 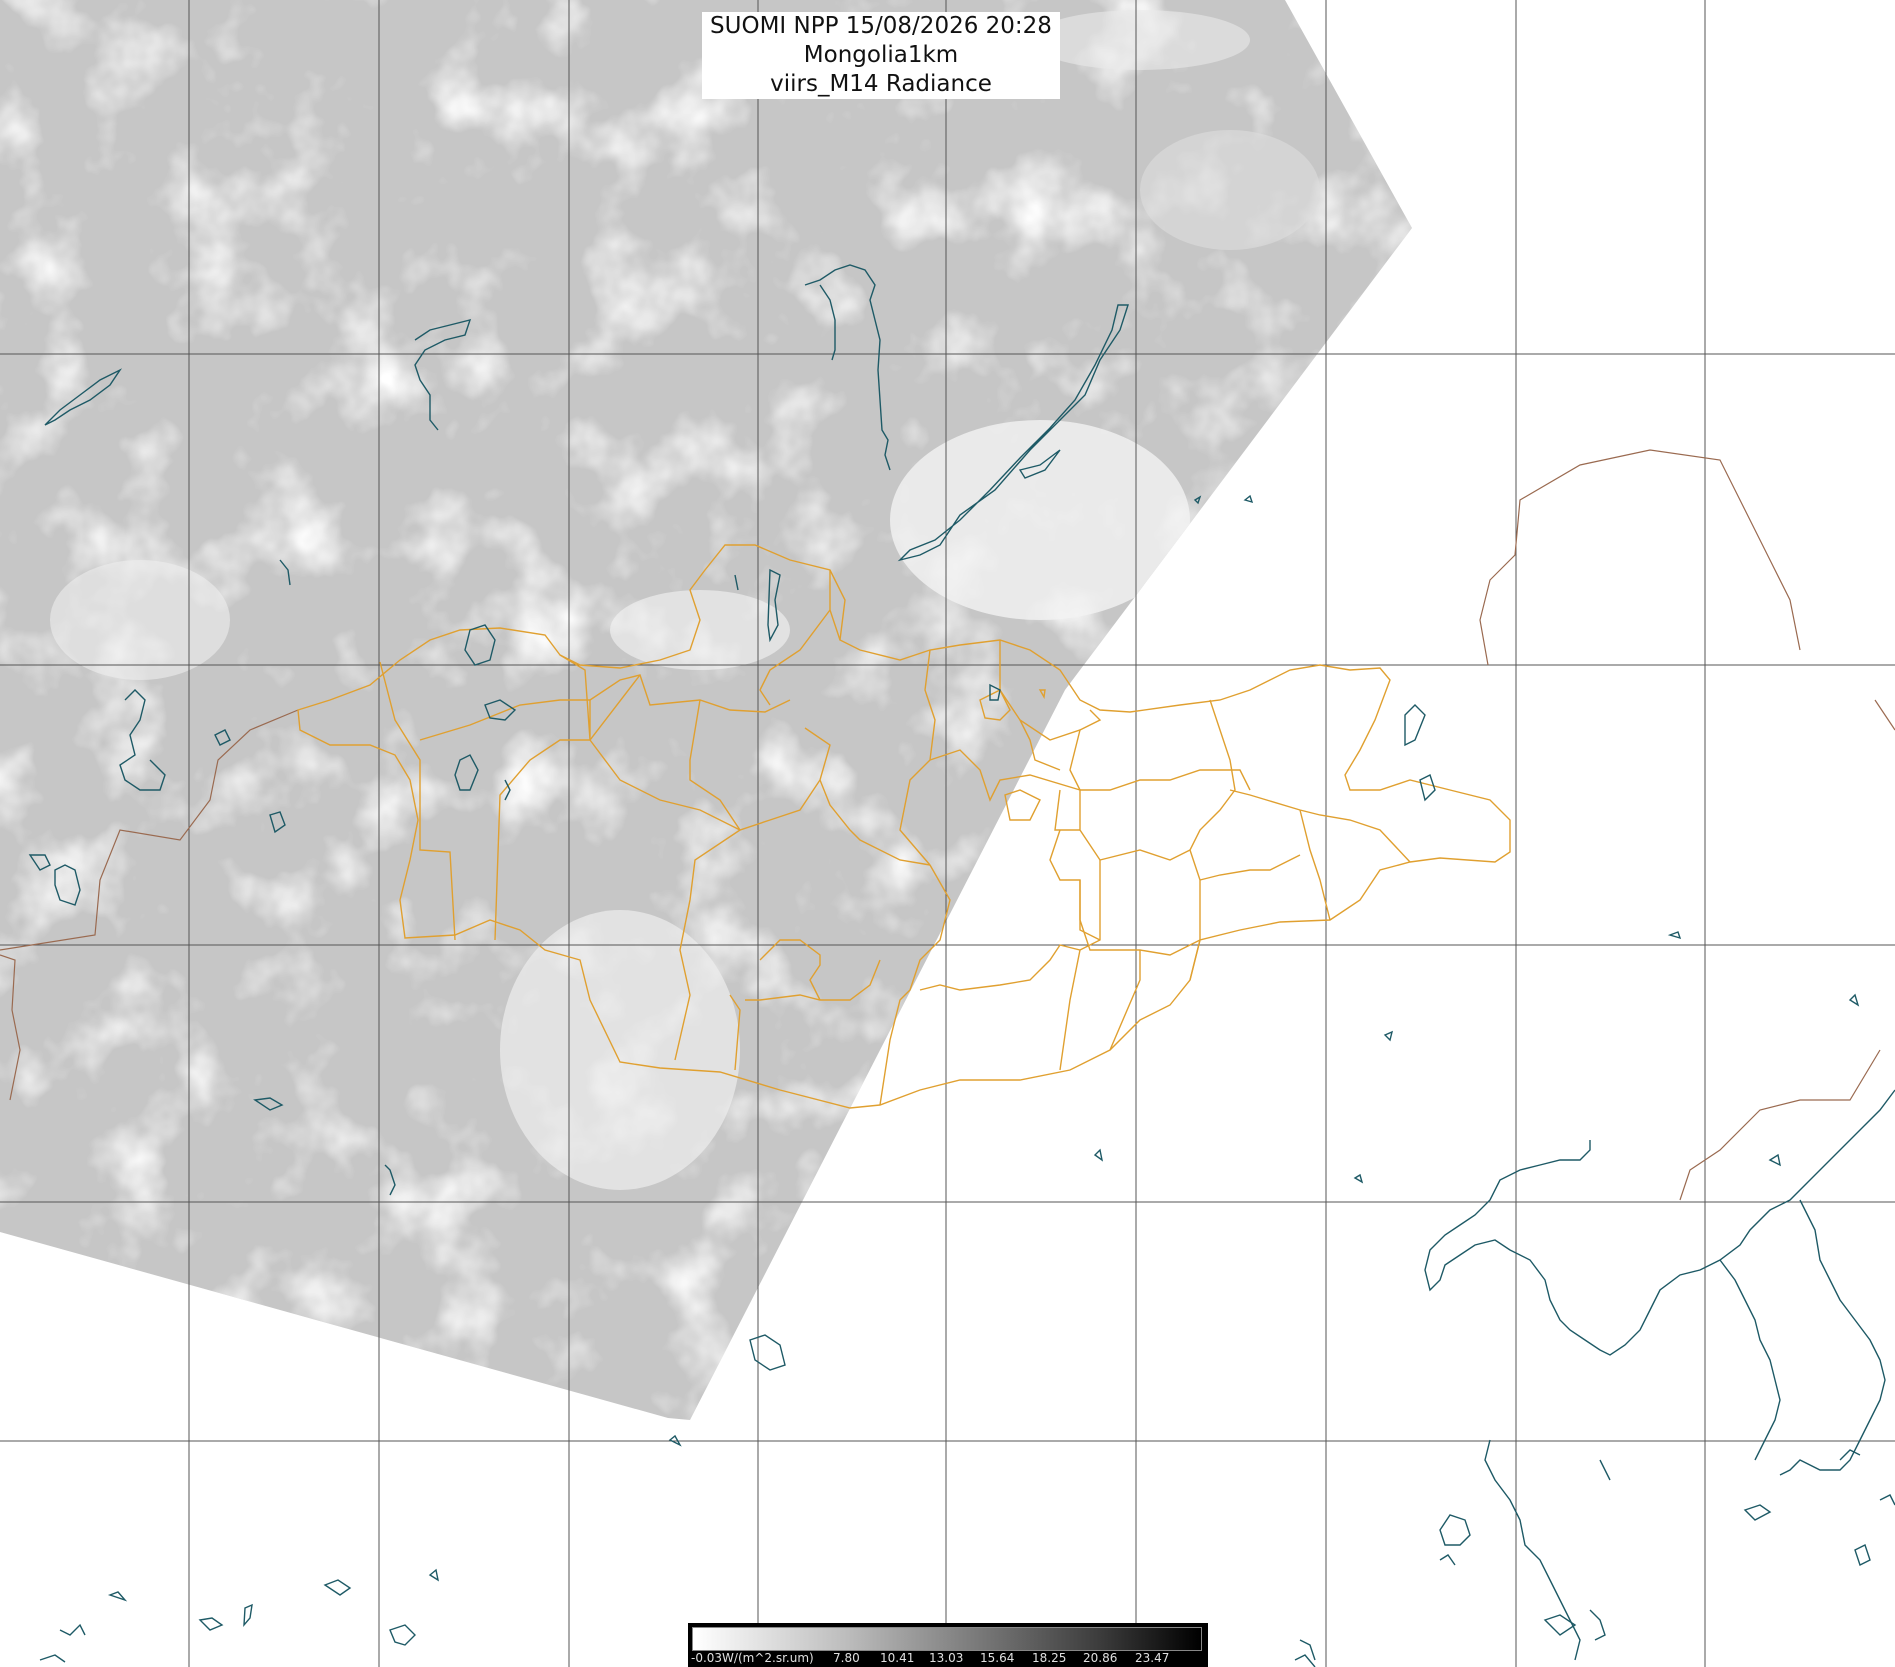 What do you see at coordinates (1100, 1658) in the screenshot?
I see `colorbar-tick: 20.86` at bounding box center [1100, 1658].